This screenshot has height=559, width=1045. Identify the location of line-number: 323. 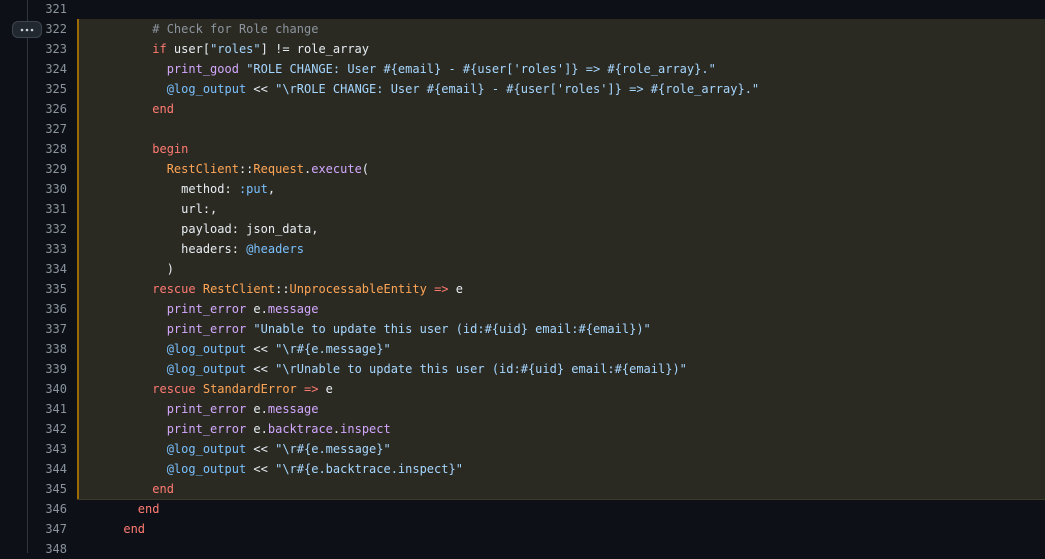
(47, 49).